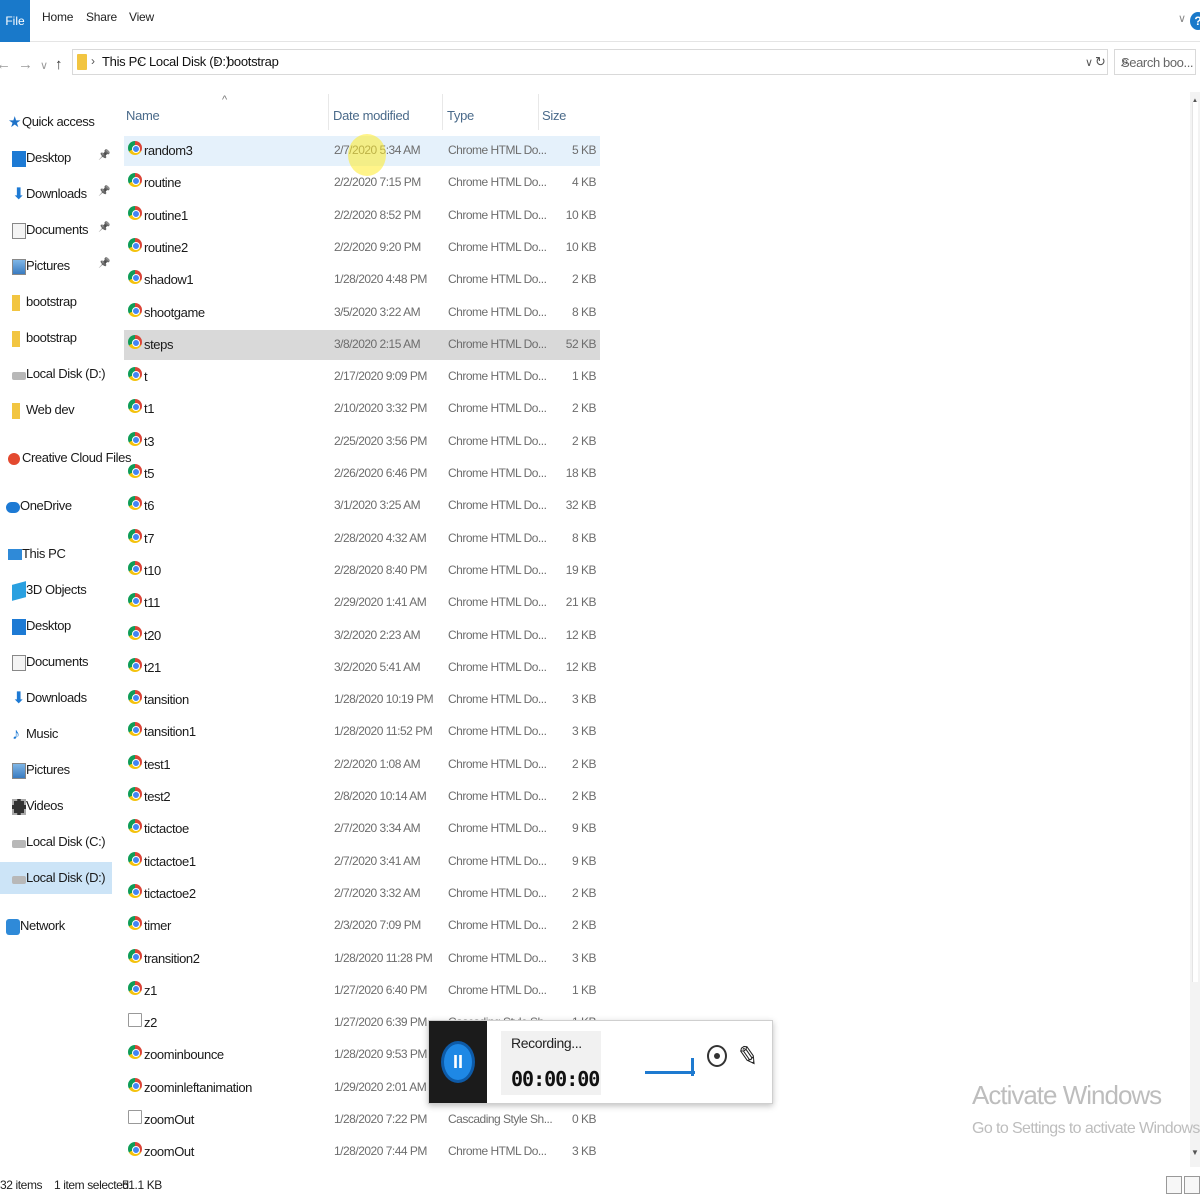 Image resolution: width=1200 pixels, height=1200 pixels. Describe the element at coordinates (584, 860) in the screenshot. I see `file-size: 9 KB` at that location.